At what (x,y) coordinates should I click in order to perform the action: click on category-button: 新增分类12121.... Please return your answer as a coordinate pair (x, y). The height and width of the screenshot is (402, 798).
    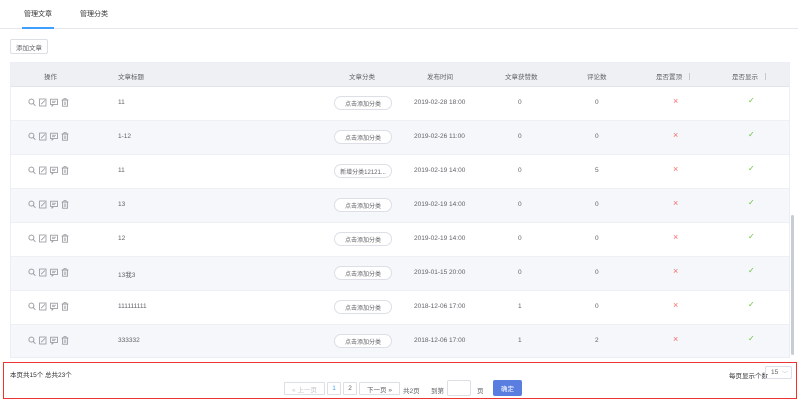
    Looking at the image, I should click on (363, 171).